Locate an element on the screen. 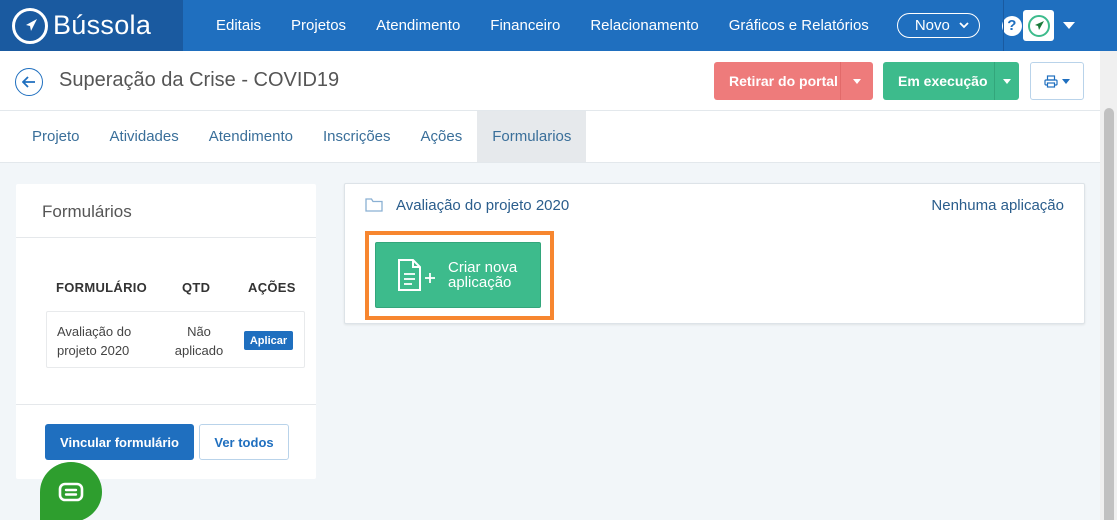 The image size is (1117, 520). arrow-left-icon is located at coordinates (28, 82).